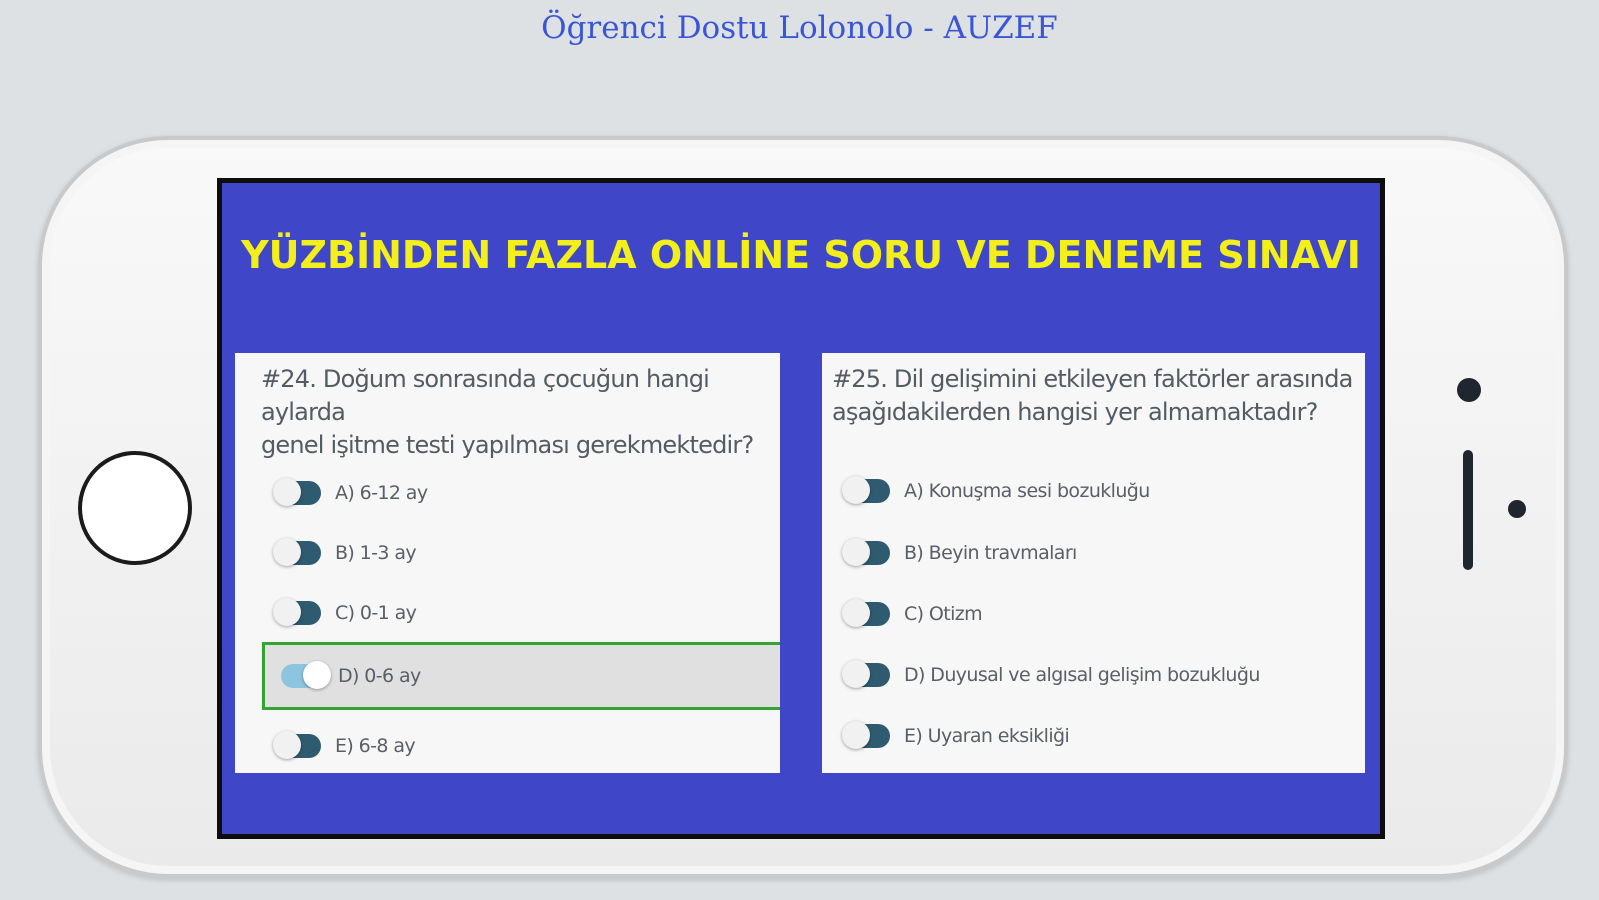 The width and height of the screenshot is (1599, 900). What do you see at coordinates (381, 493) in the screenshot?
I see `option-label: A) 6-12 ay` at bounding box center [381, 493].